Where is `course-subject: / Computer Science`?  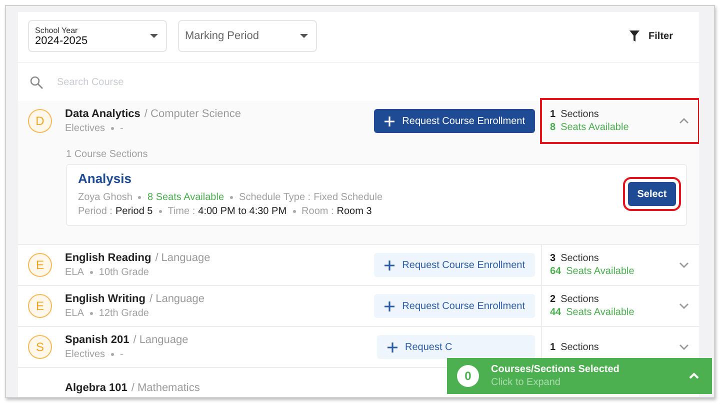 course-subject: / Computer Science is located at coordinates (193, 114).